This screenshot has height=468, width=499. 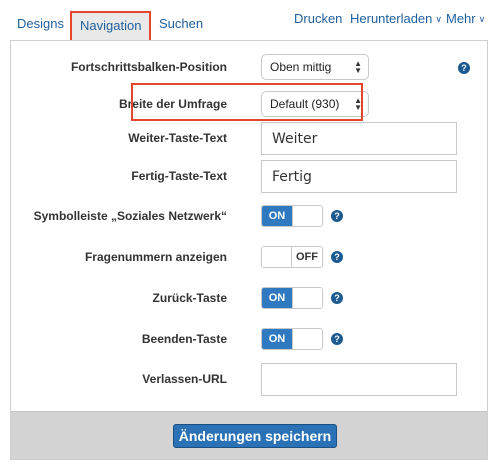 I want to click on done-text-label: Fertig-Taste-Text, so click(x=179, y=176).